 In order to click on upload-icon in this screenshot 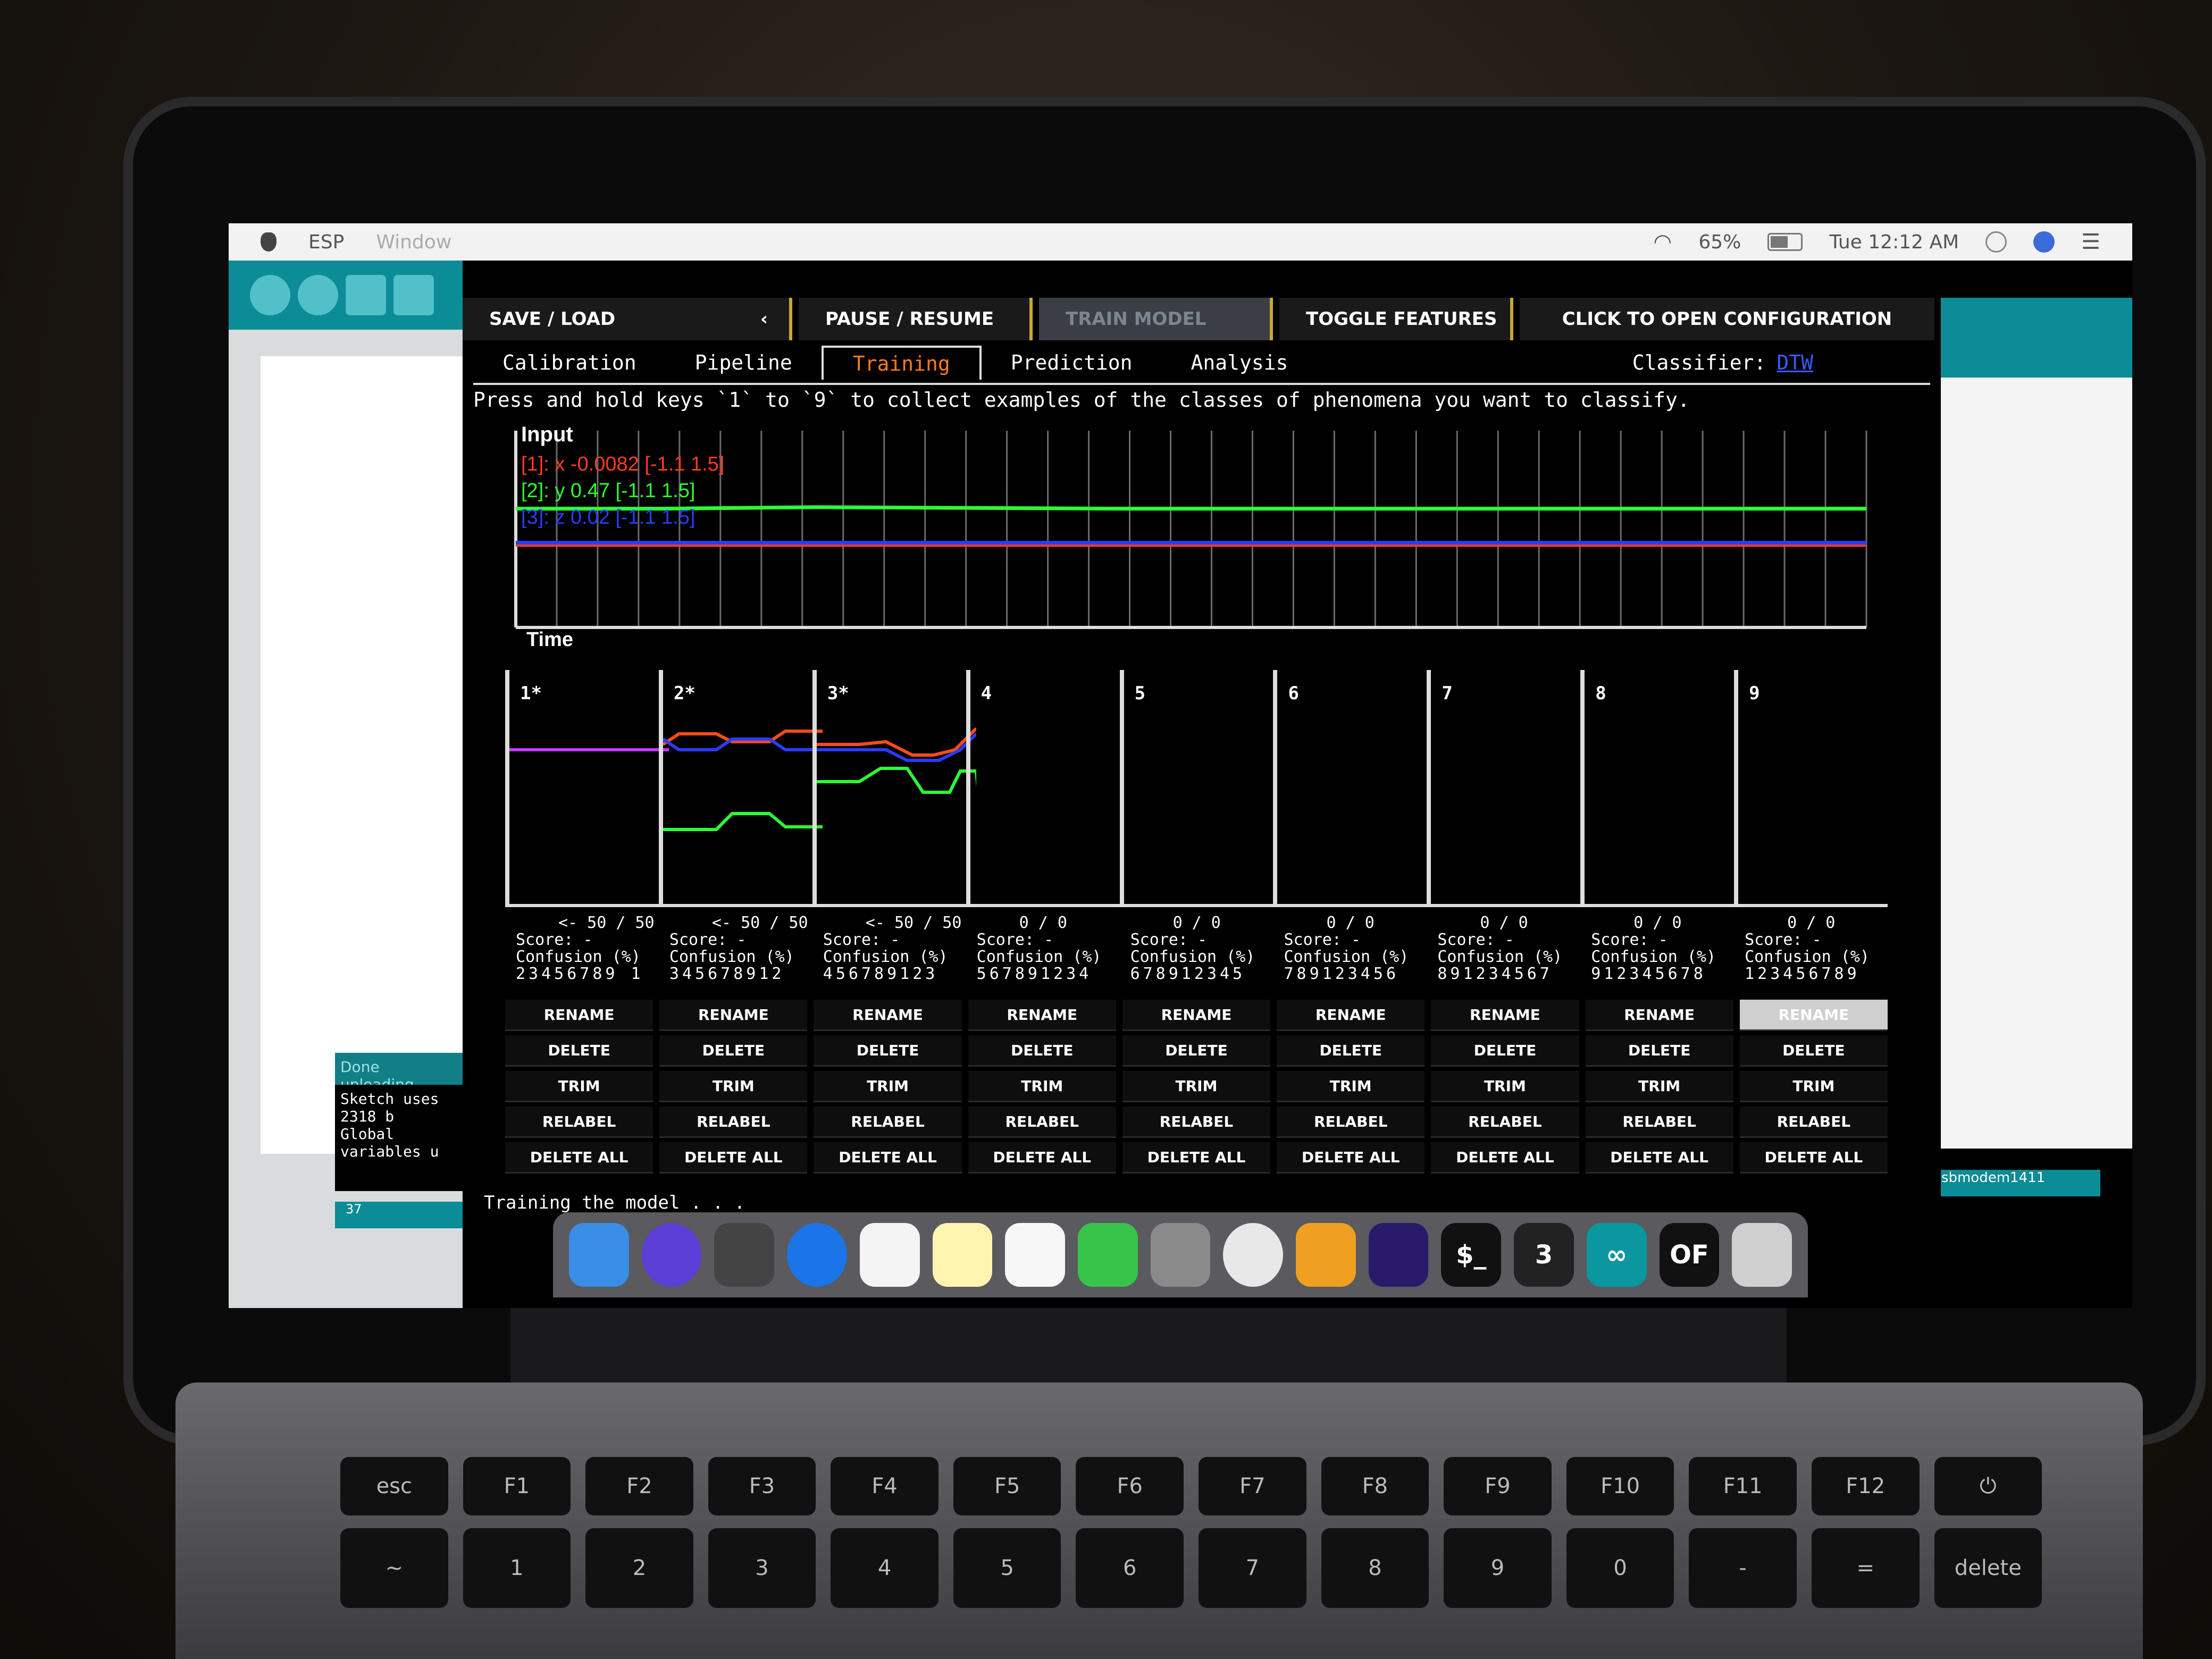, I will do `click(318, 295)`.